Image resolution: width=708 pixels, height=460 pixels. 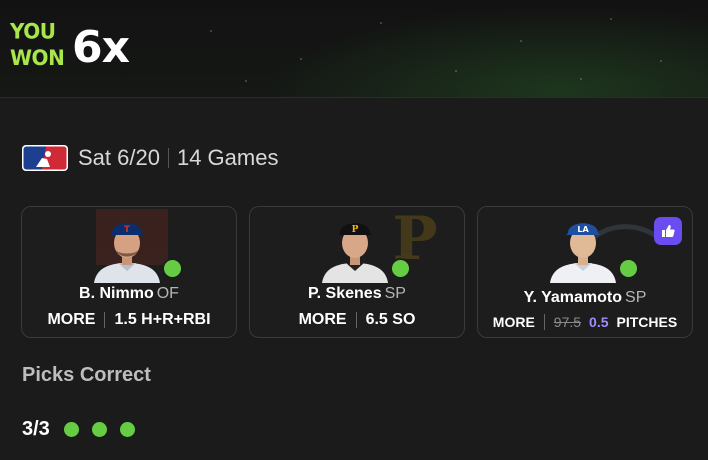 I want to click on player-headshot: T, so click(x=127, y=253).